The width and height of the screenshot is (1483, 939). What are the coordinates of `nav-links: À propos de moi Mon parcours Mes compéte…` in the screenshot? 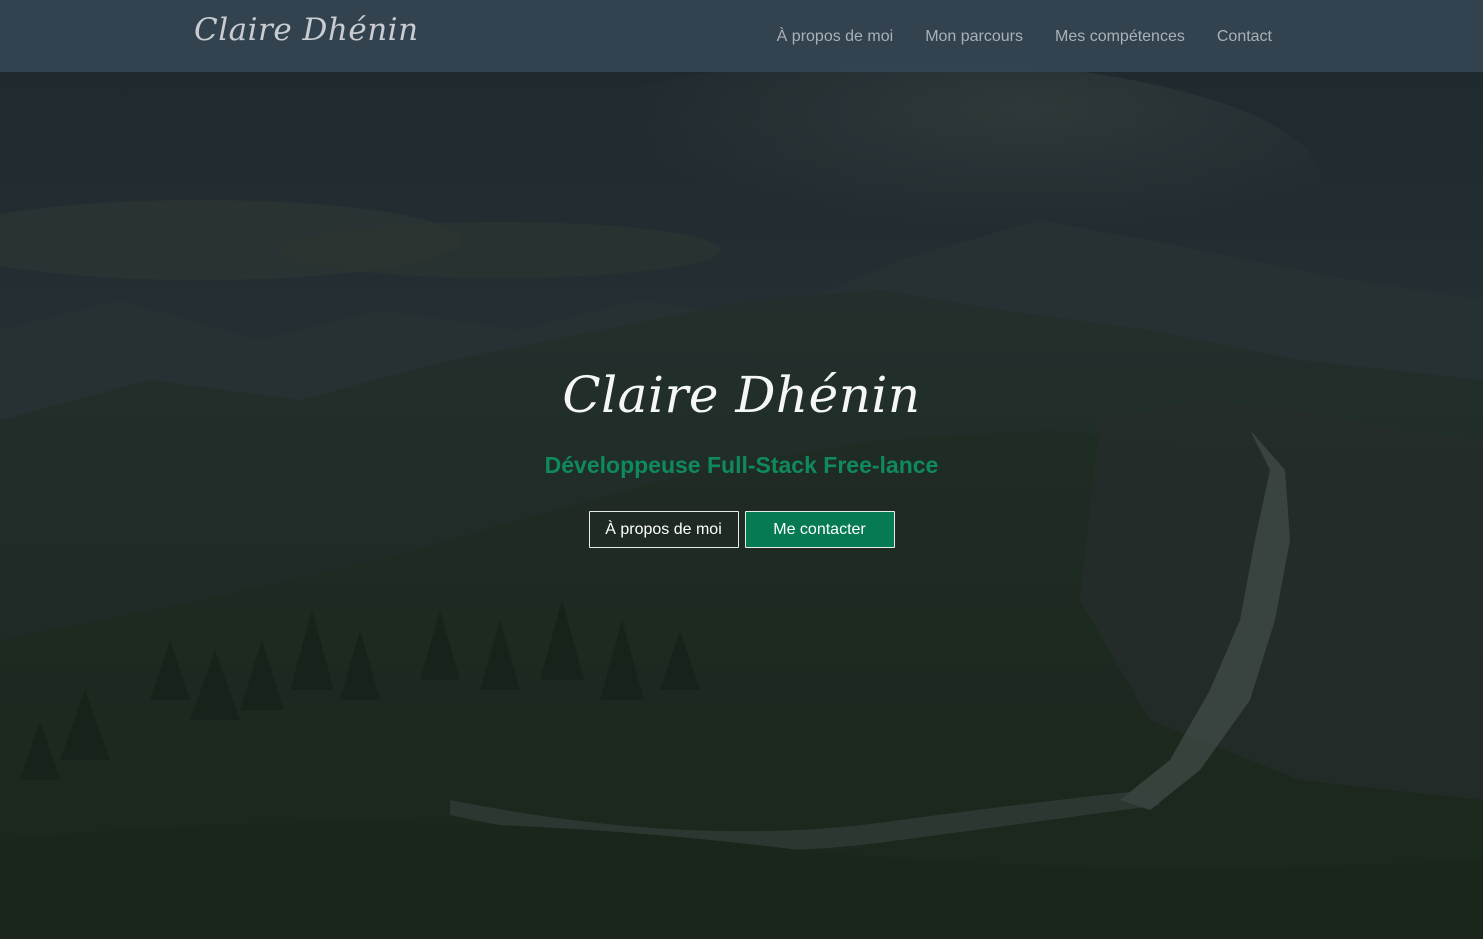 It's located at (1024, 36).